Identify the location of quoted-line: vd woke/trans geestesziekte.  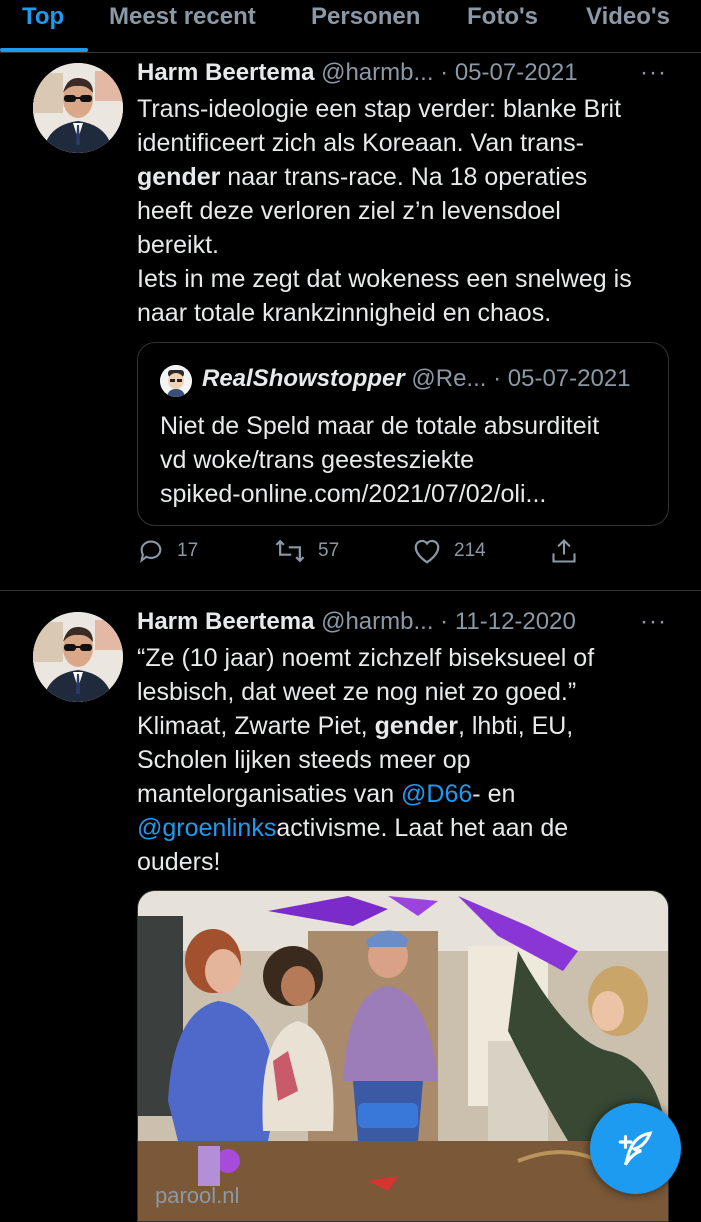
(317, 460).